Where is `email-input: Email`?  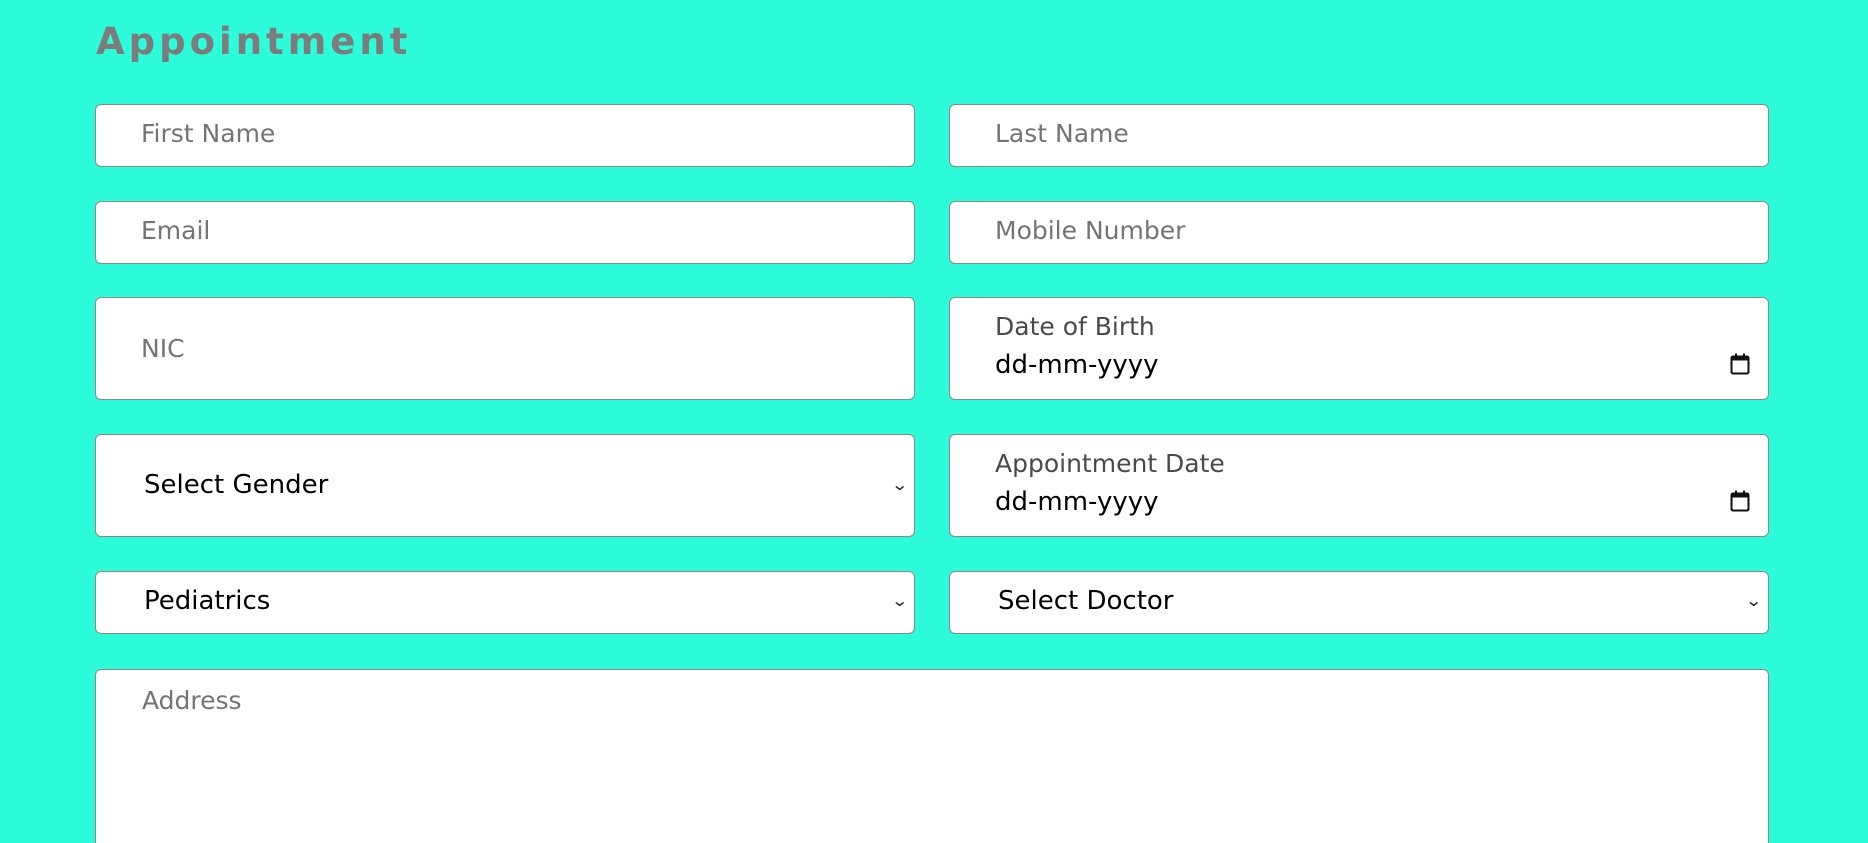
email-input: Email is located at coordinates (505, 232).